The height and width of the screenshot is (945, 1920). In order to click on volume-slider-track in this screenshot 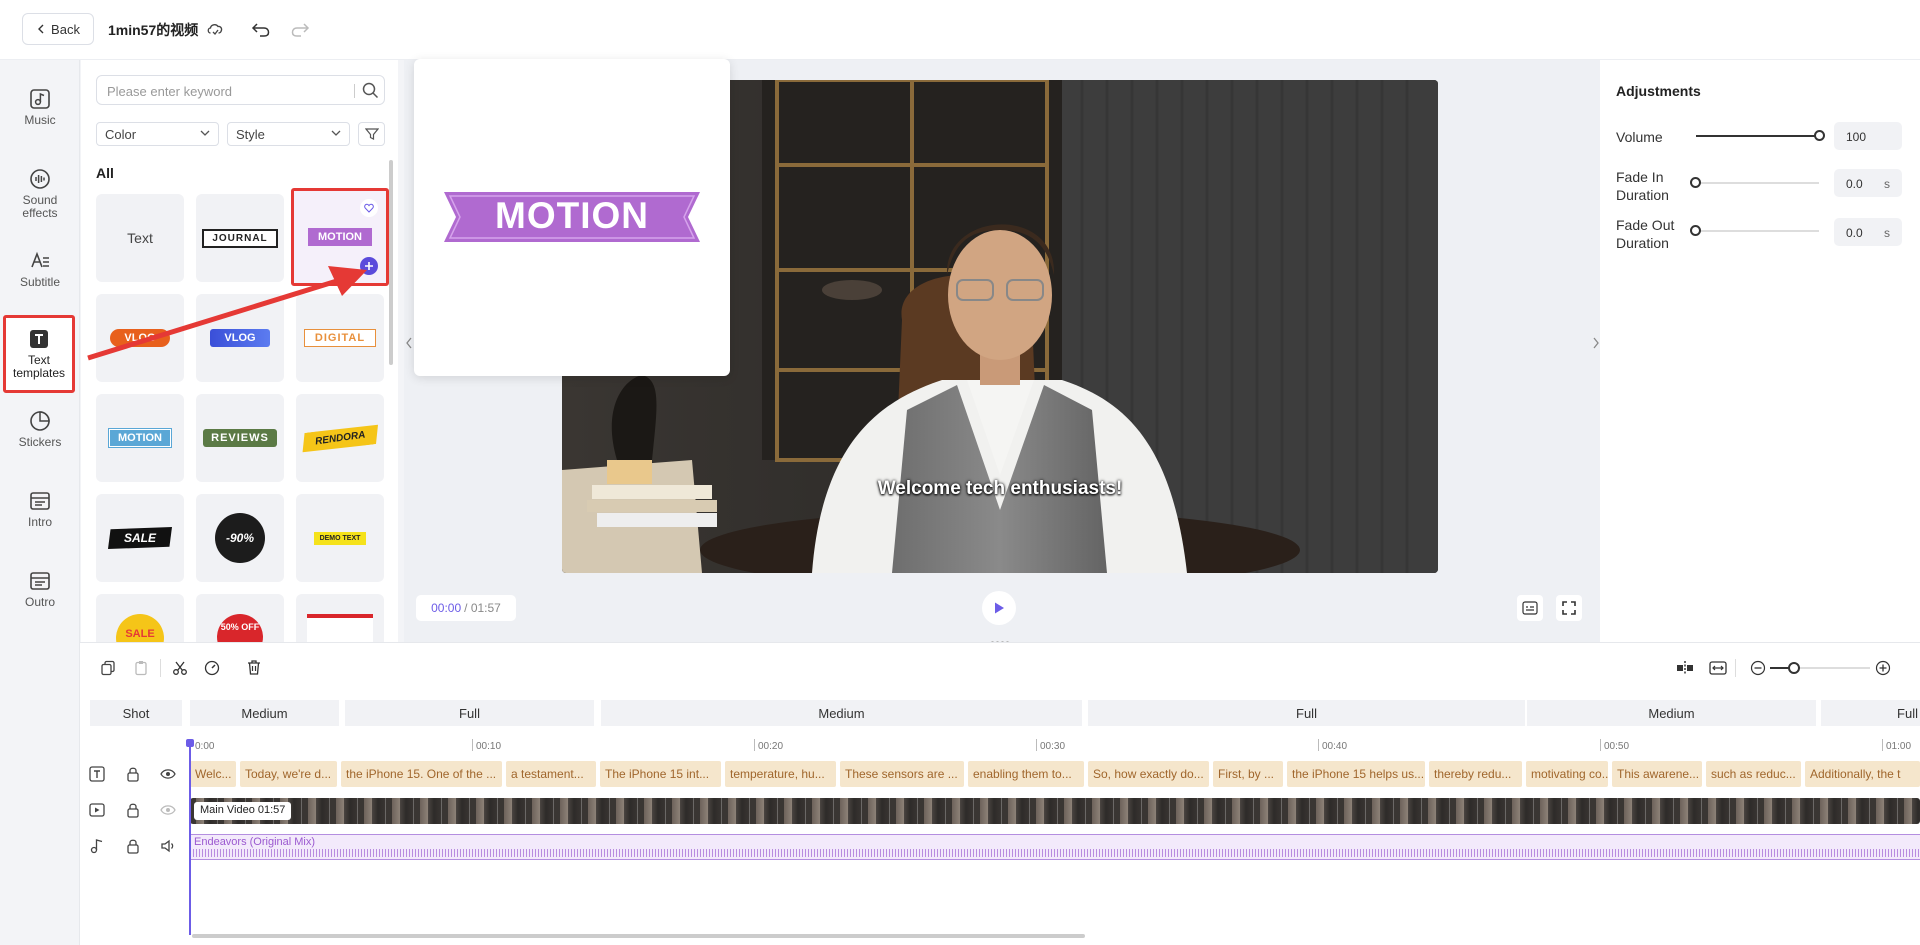, I will do `click(1757, 136)`.